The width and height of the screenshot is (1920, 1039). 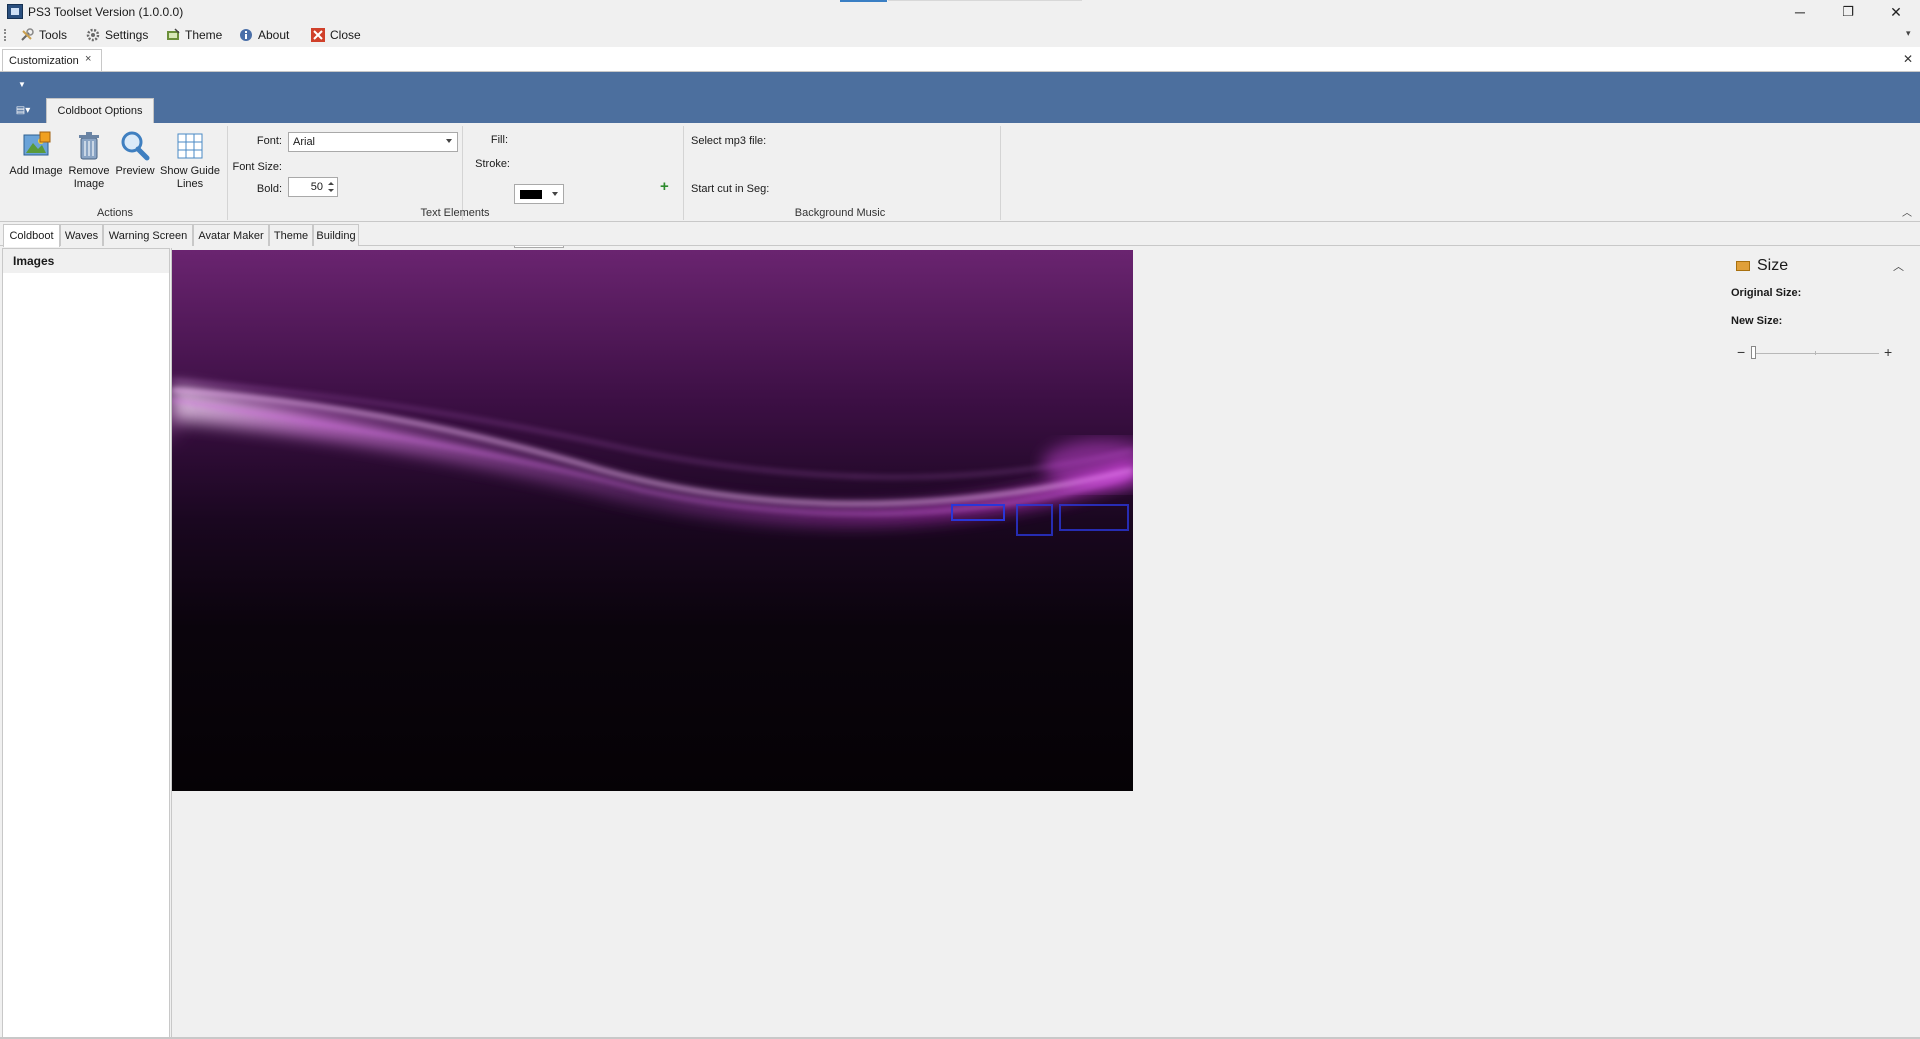 What do you see at coordinates (455, 213) in the screenshot?
I see `text-elements-group-label: Text Elements` at bounding box center [455, 213].